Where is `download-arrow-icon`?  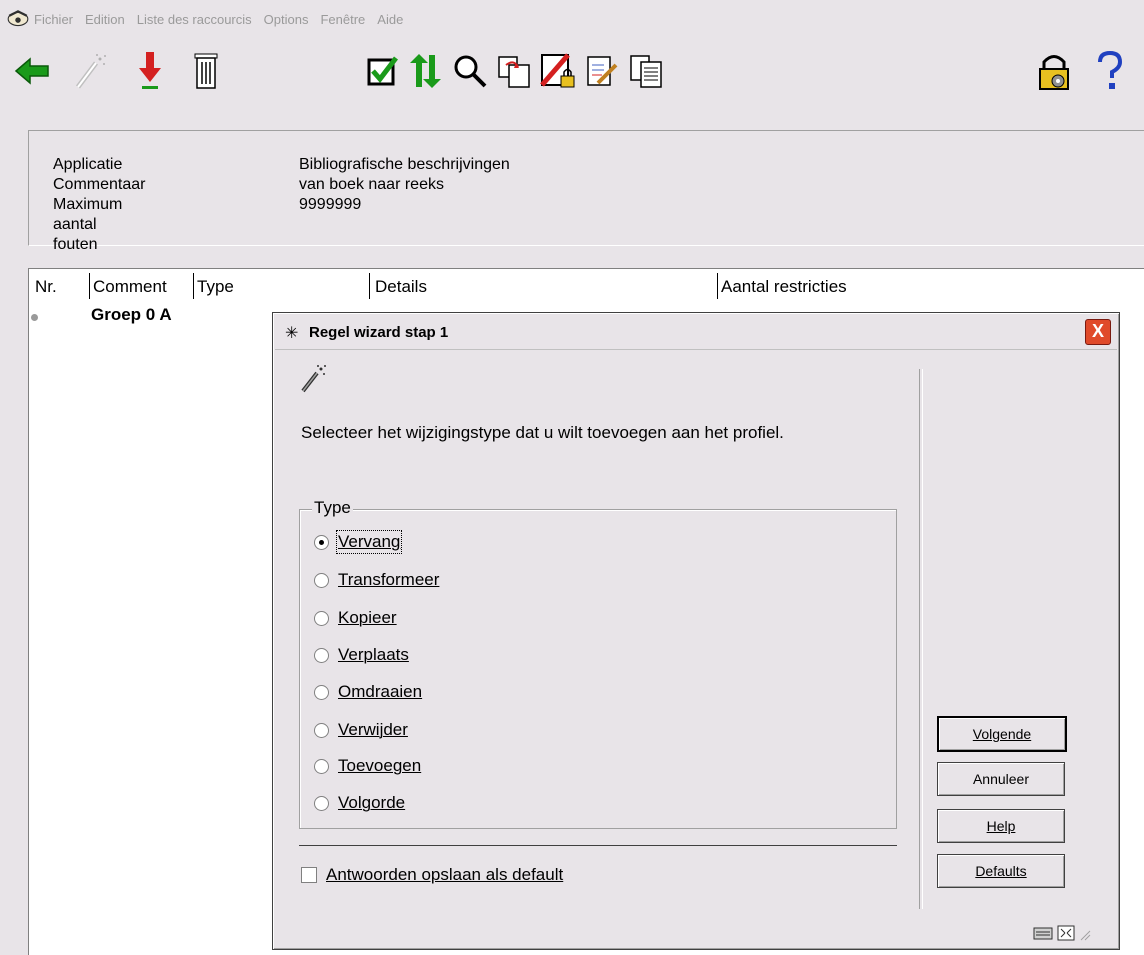 download-arrow-icon is located at coordinates (150, 70).